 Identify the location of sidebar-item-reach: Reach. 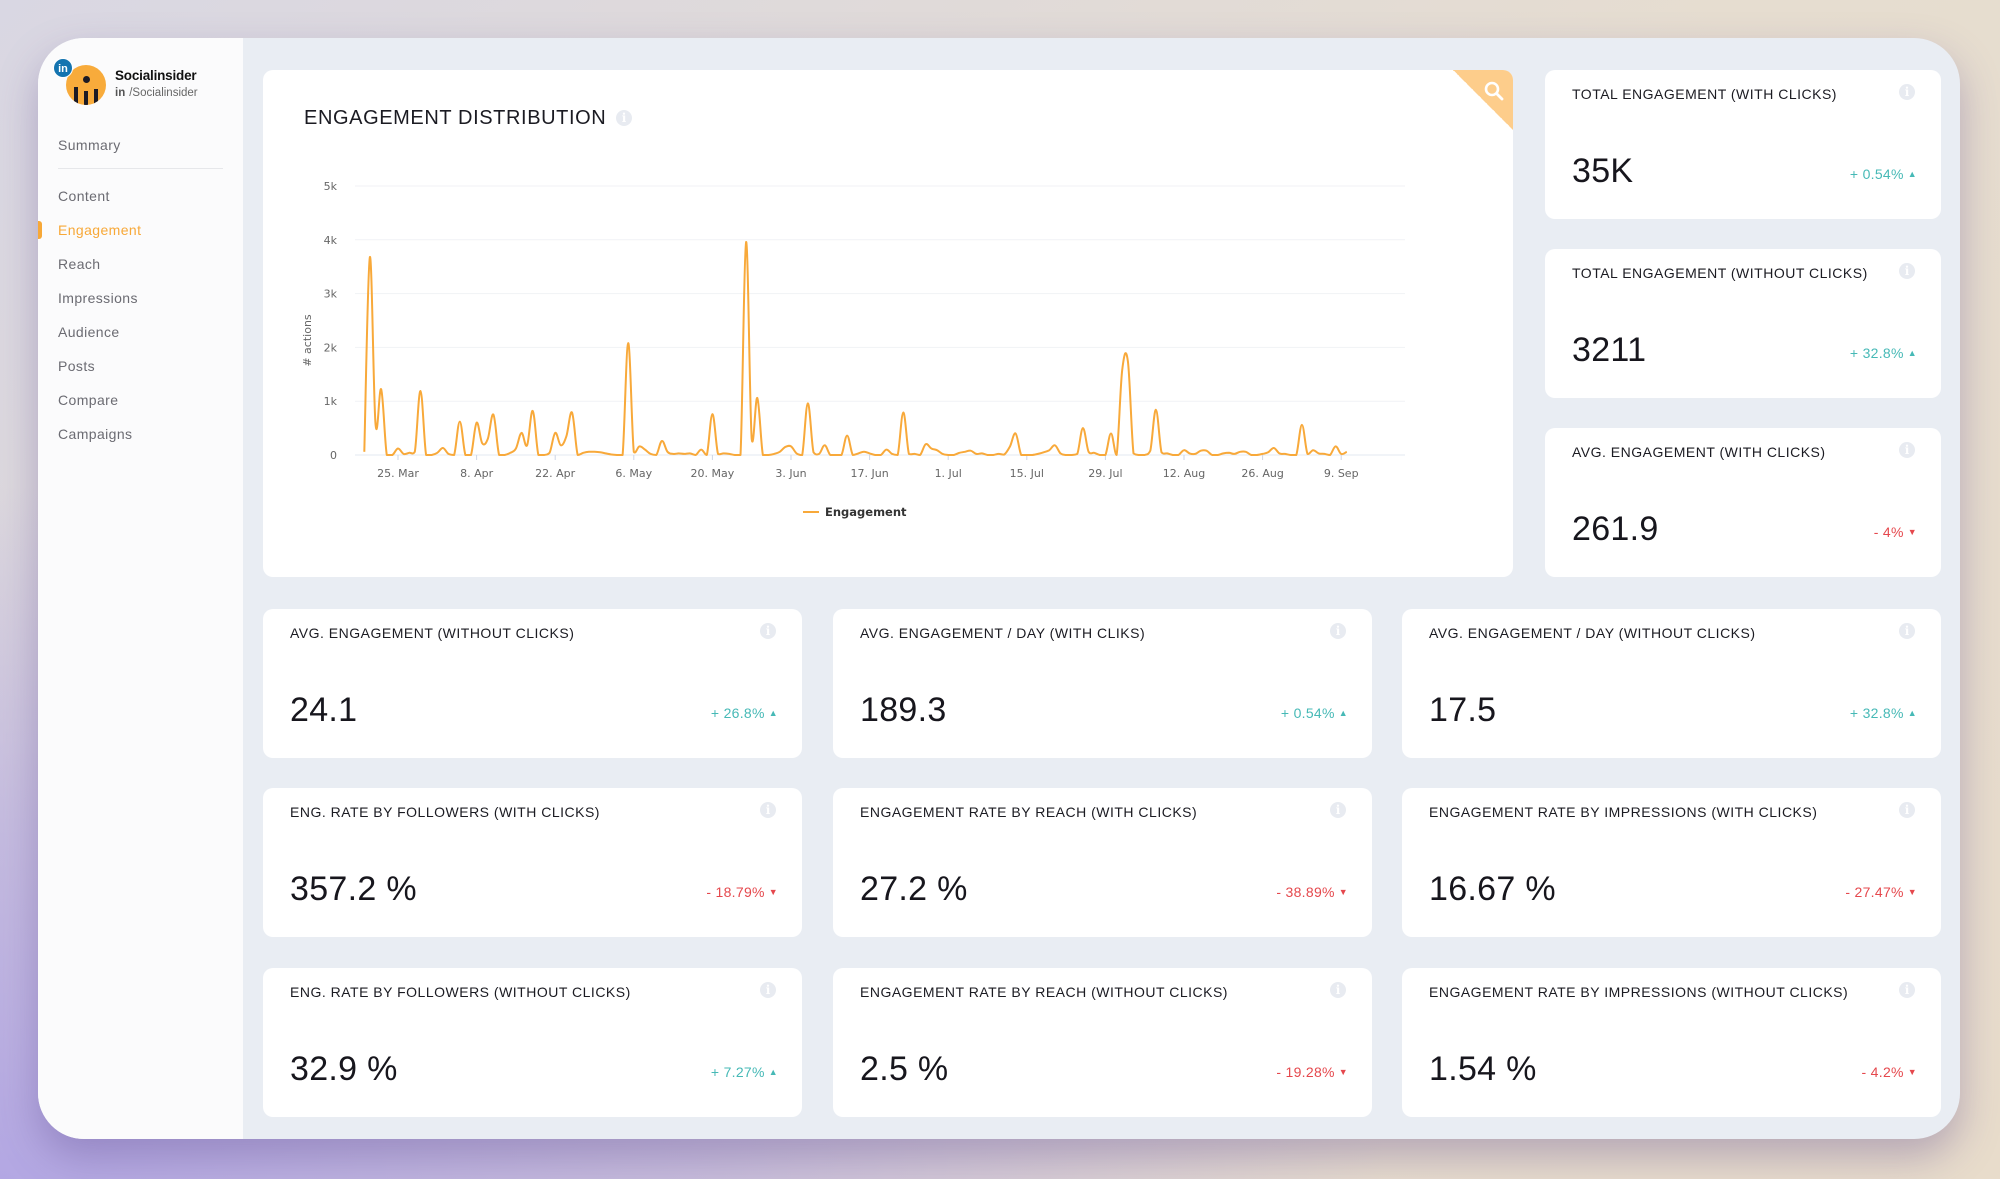
(140, 264).